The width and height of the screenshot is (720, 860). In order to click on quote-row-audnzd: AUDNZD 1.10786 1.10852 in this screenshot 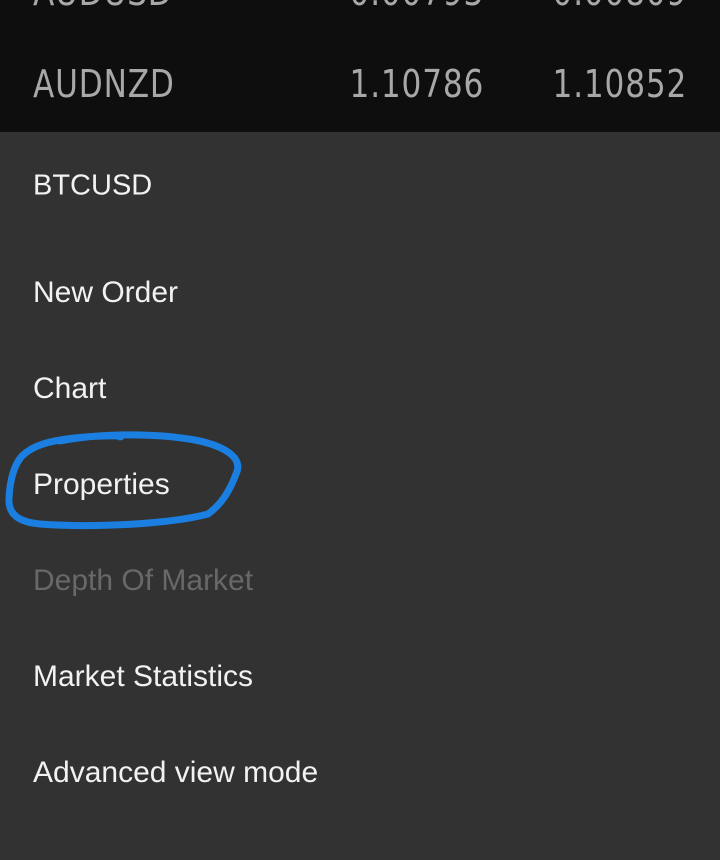, I will do `click(360, 84)`.